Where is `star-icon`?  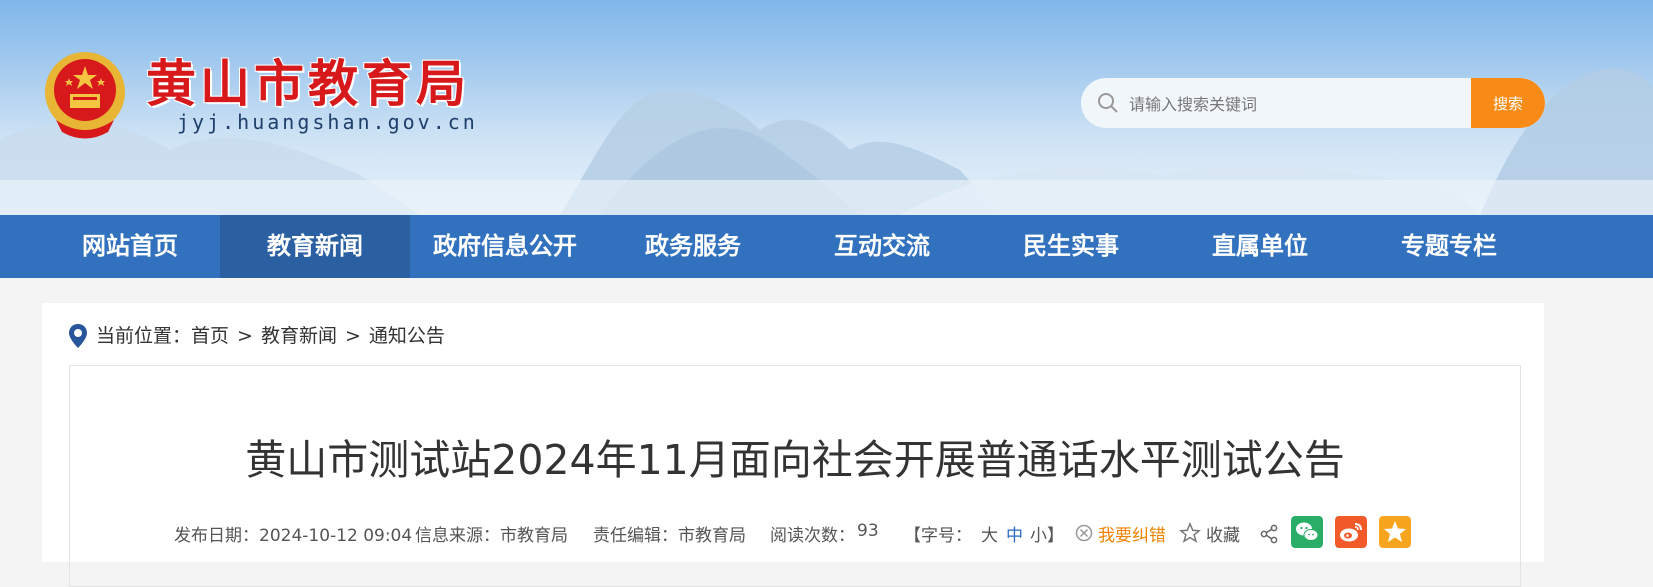
star-icon is located at coordinates (1190, 532).